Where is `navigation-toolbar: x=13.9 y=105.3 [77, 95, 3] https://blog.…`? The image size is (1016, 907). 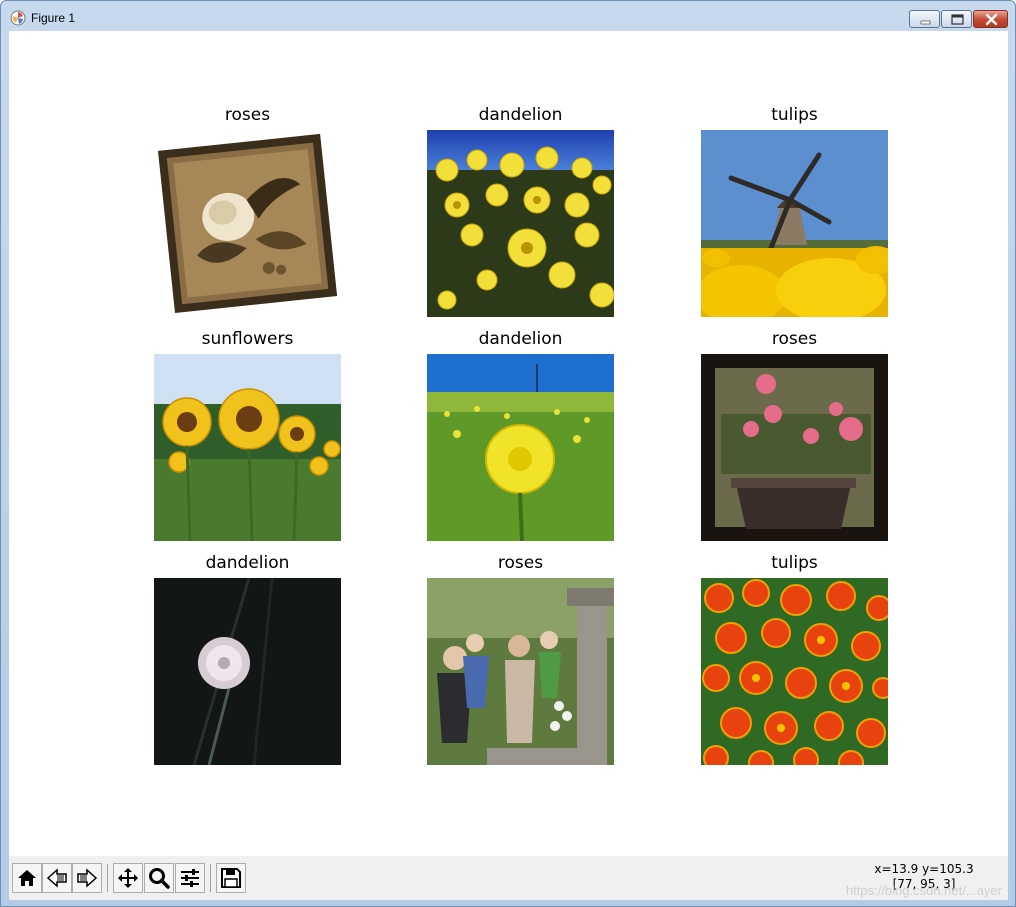
navigation-toolbar: x=13.9 y=105.3 [77, 95, 3] https://blog.… is located at coordinates (508, 878).